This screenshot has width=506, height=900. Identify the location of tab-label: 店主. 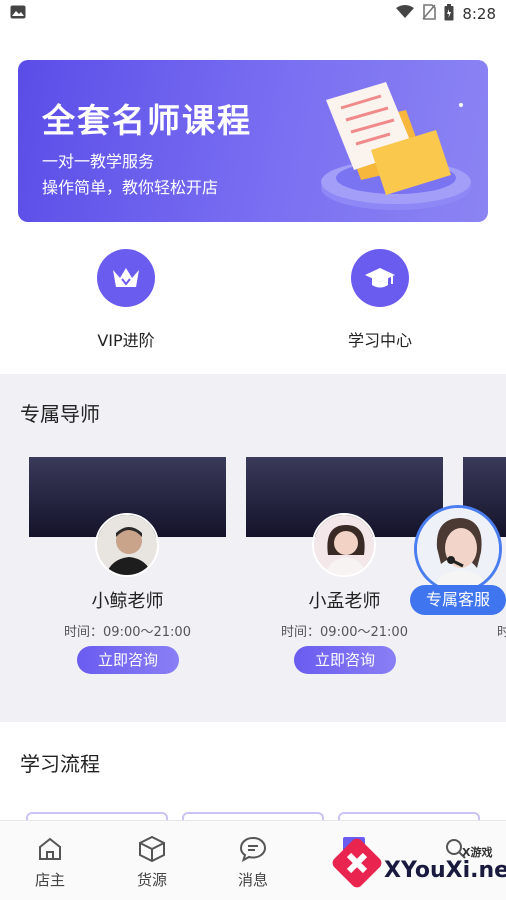
(49, 880).